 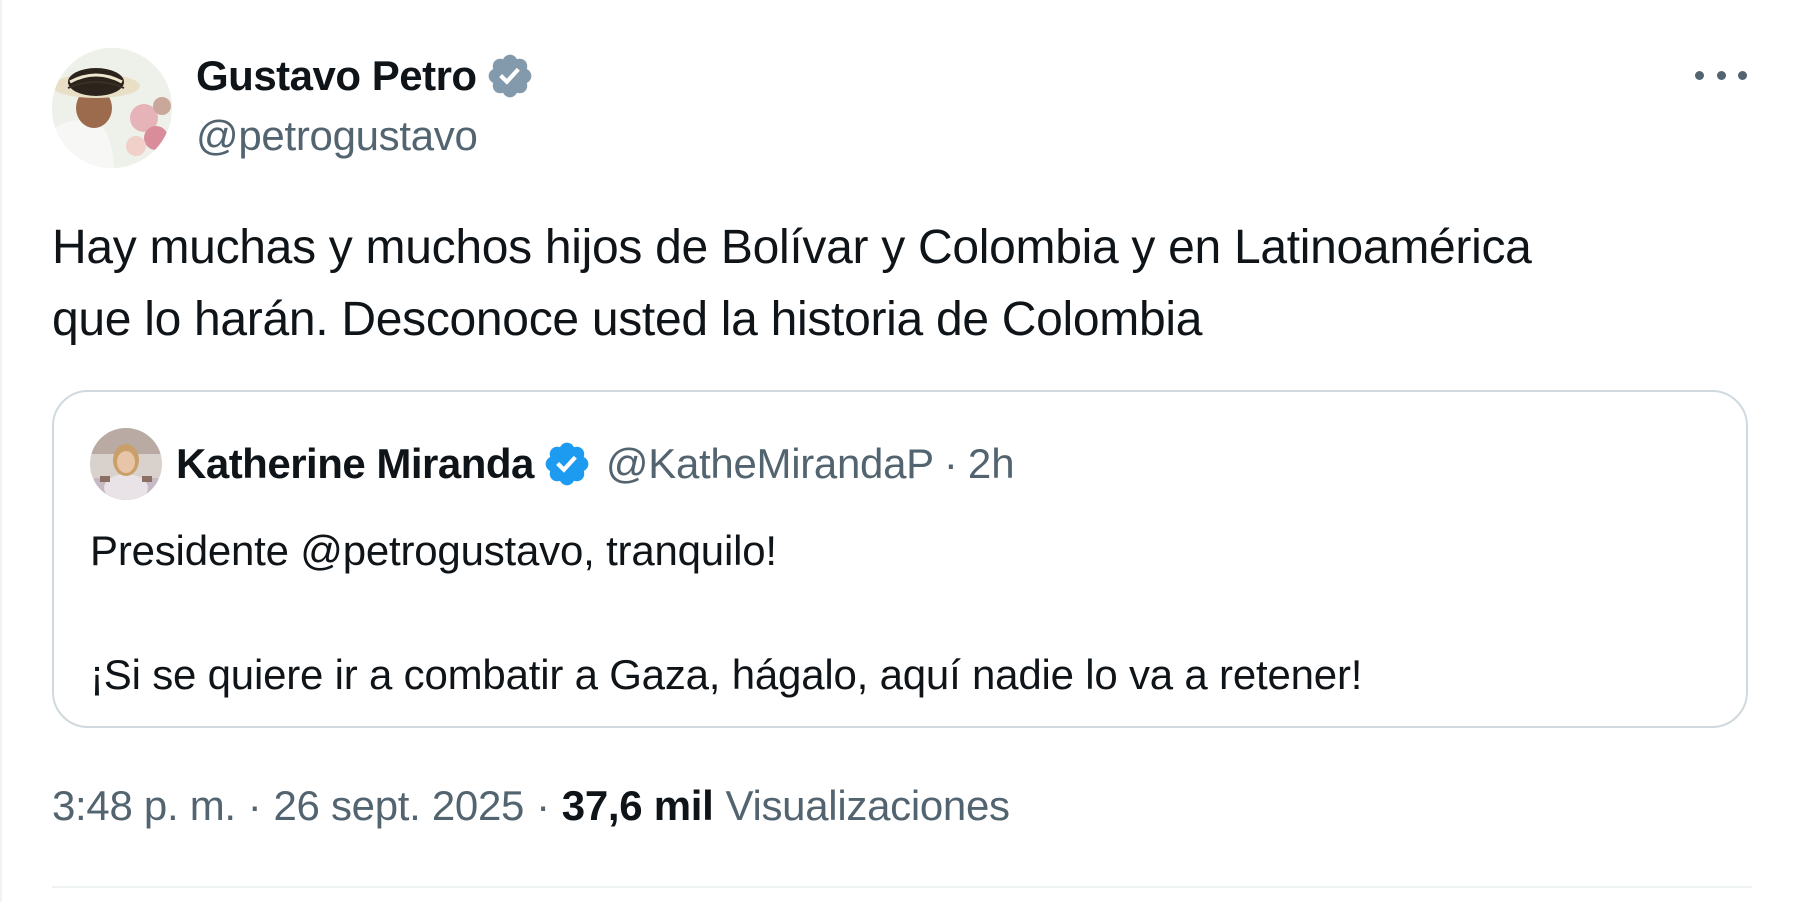 I want to click on quoted-text-spacer, so click(x=890, y=613).